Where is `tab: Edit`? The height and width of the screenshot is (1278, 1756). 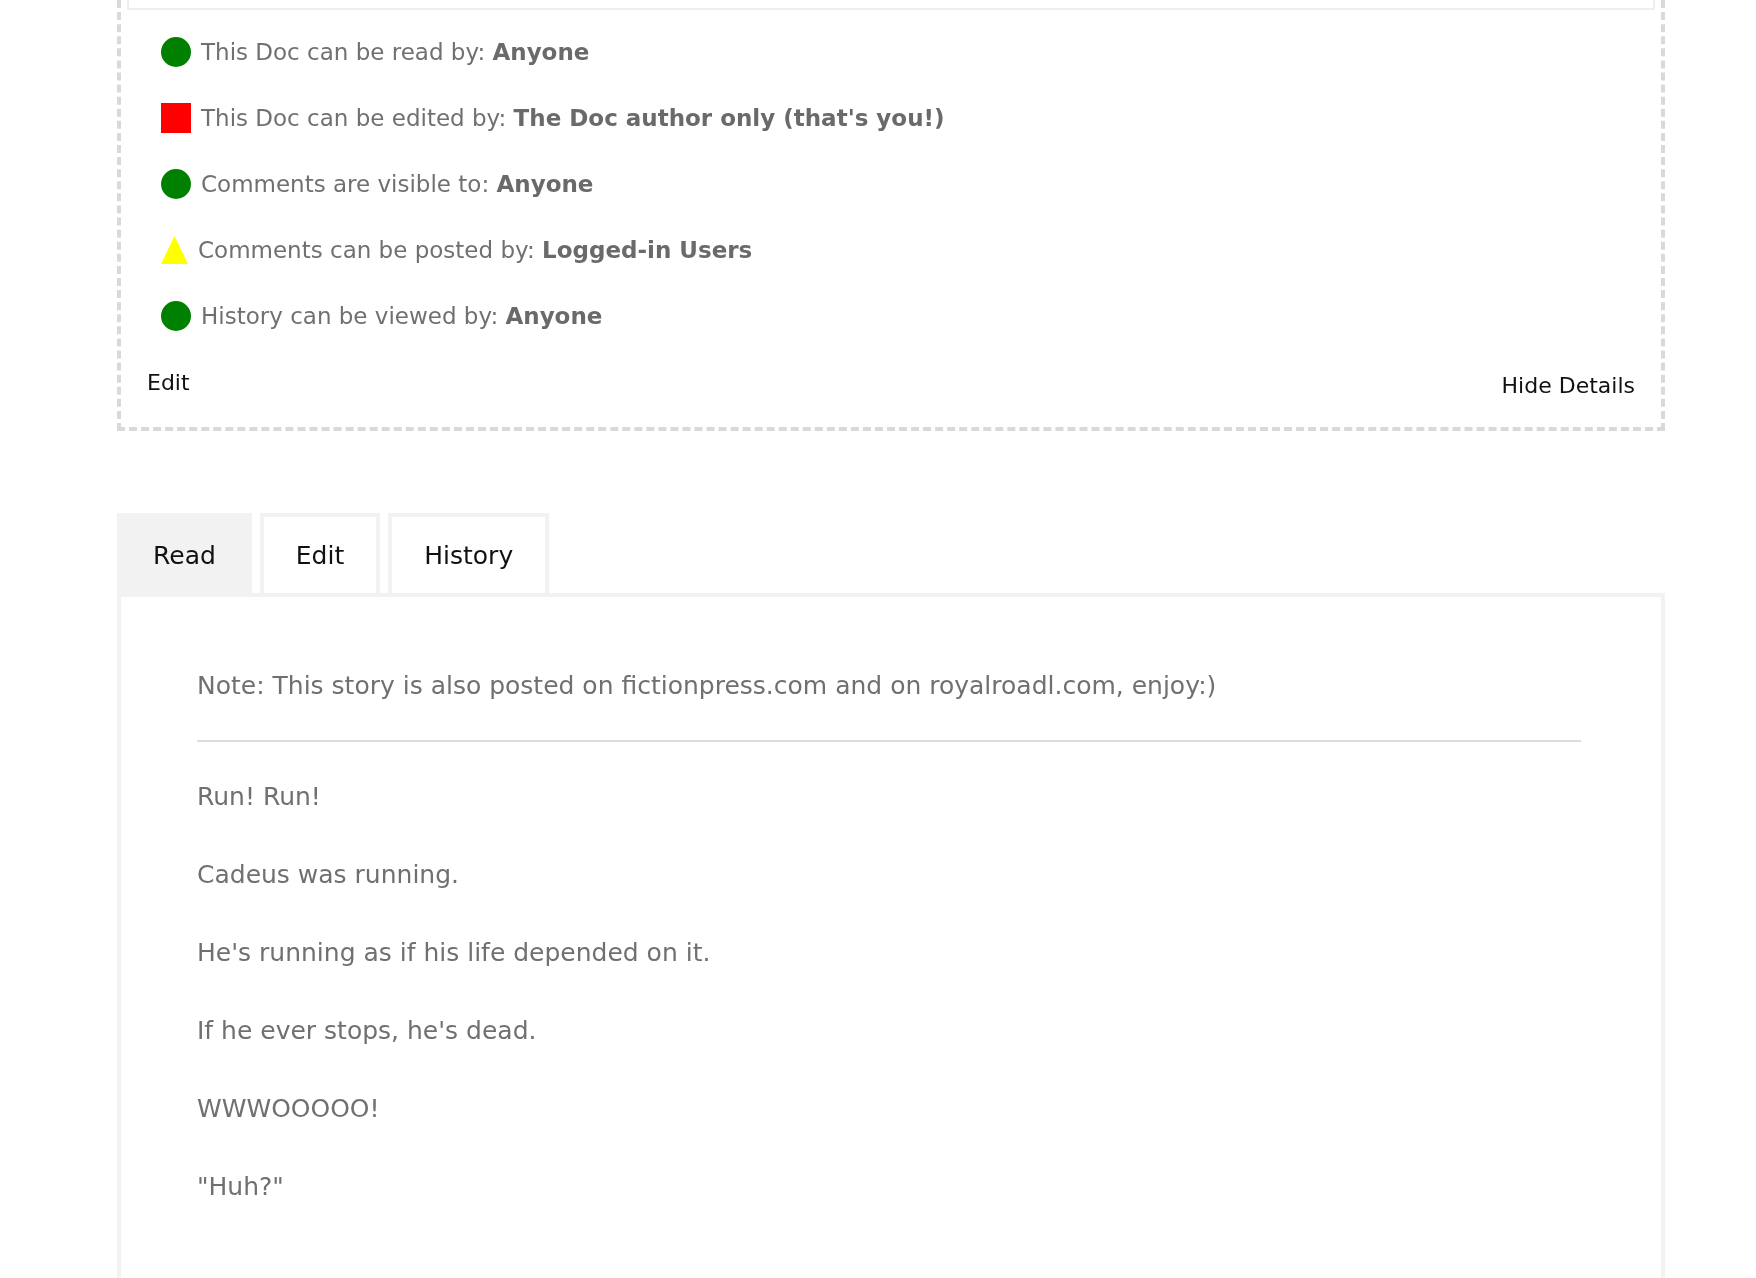
tab: Edit is located at coordinates (320, 553).